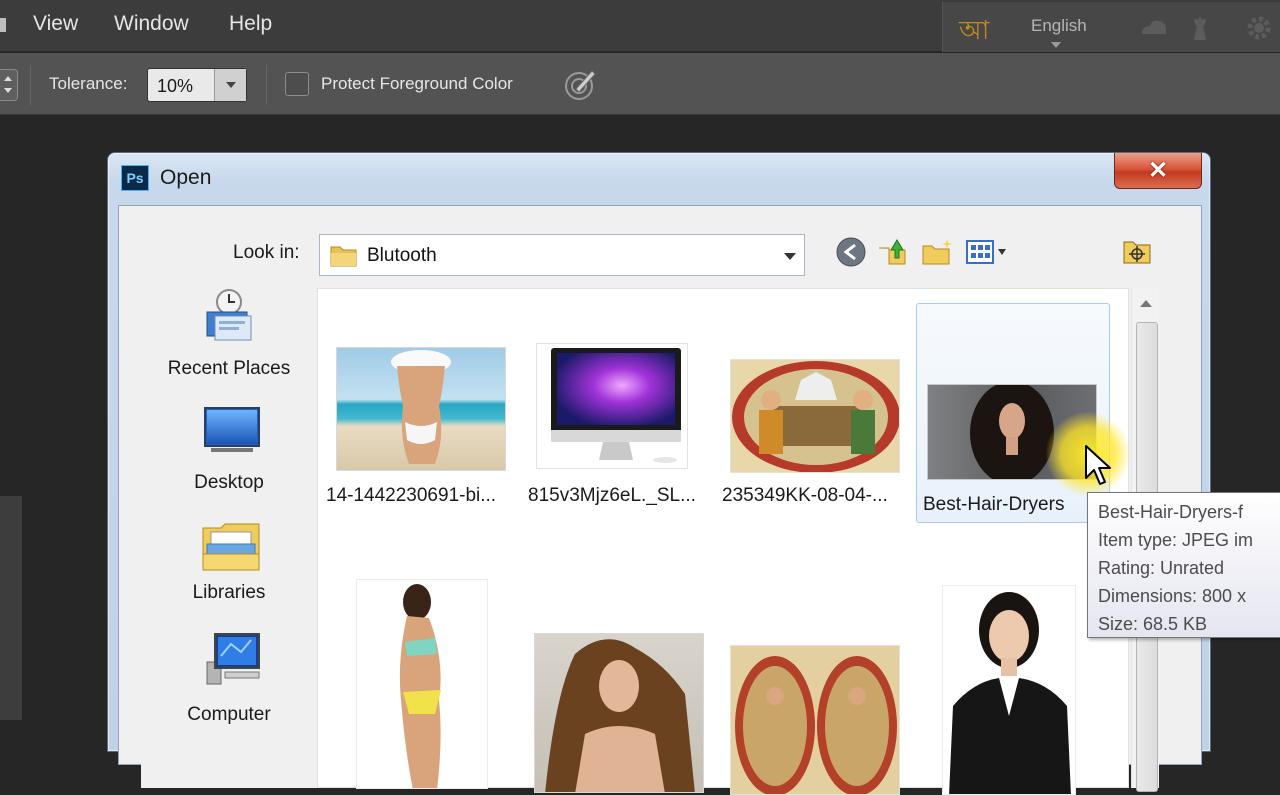 Image resolution: width=1280 pixels, height=795 pixels. Describe the element at coordinates (231, 547) in the screenshot. I see `libraries-icon` at that location.